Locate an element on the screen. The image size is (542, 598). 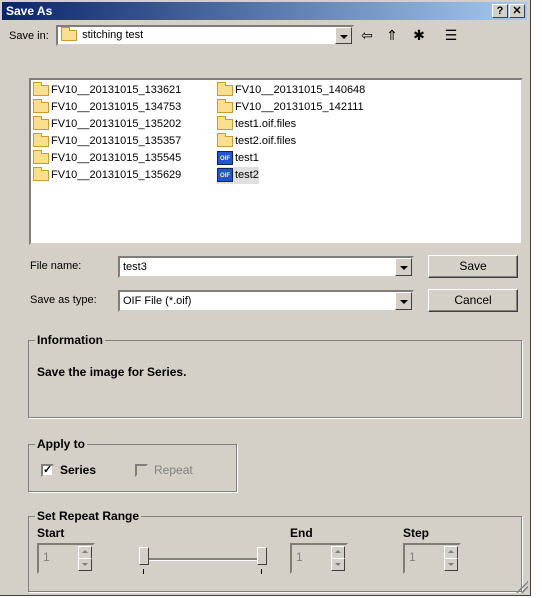
information-text: Save the image for Series. is located at coordinates (112, 372).